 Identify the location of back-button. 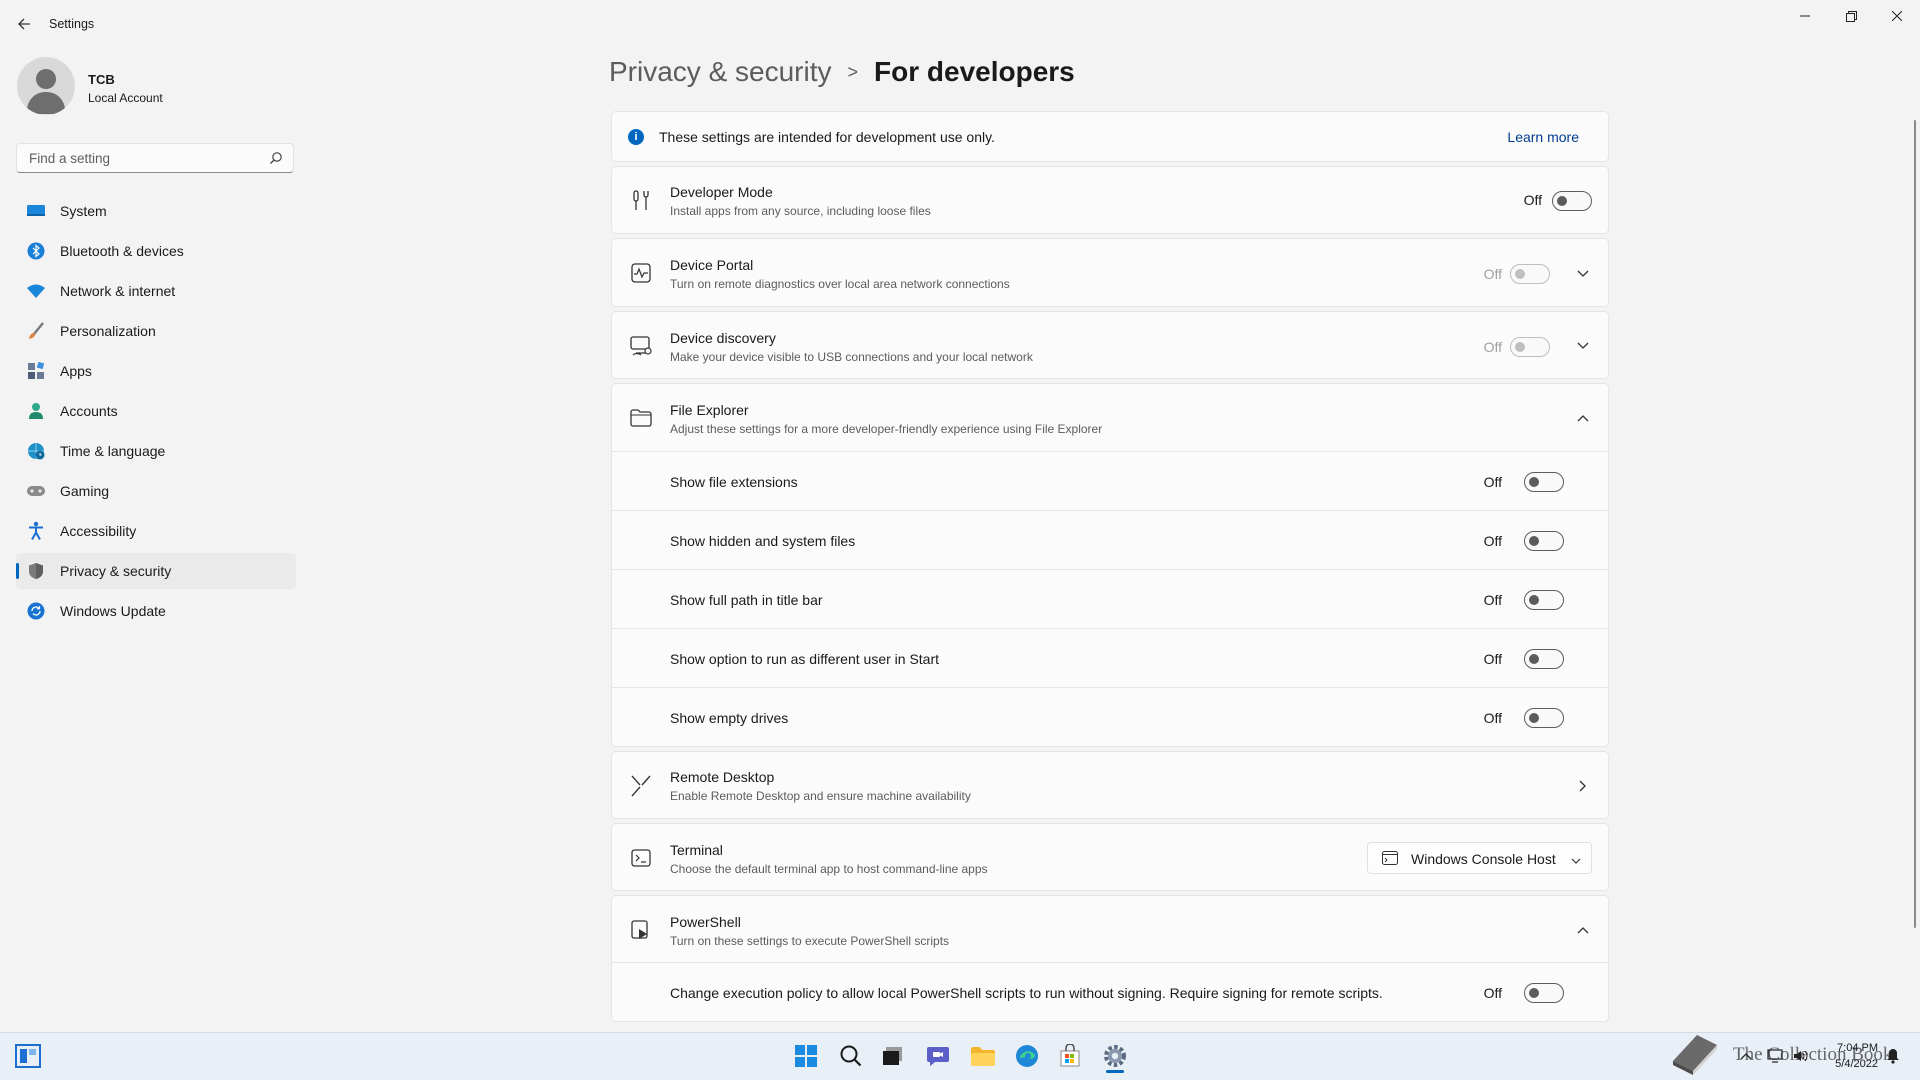
(24, 24).